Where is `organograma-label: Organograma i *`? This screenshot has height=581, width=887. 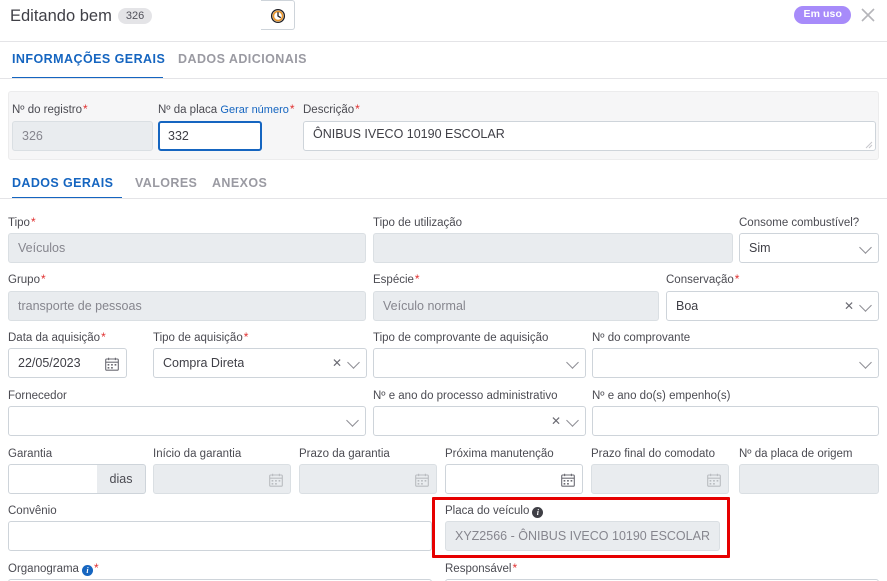
organograma-label: Organograma i * is located at coordinates (53, 568).